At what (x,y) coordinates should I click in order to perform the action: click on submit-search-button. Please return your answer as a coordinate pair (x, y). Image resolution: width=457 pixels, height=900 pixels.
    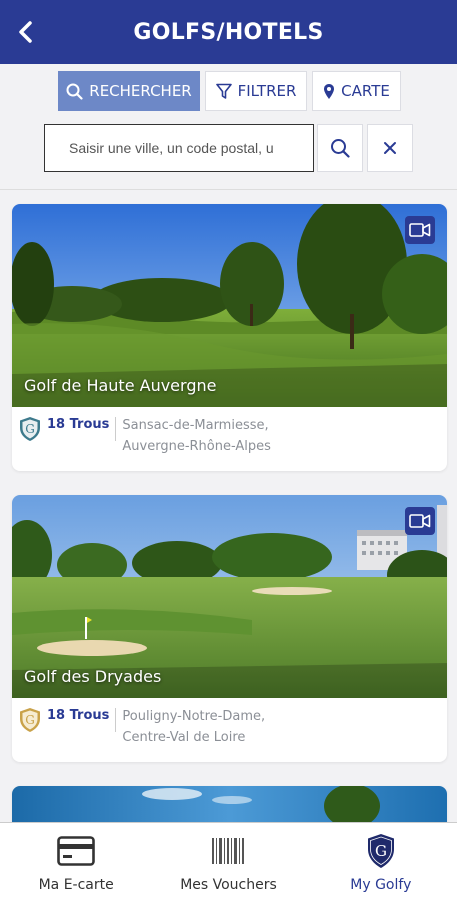
    Looking at the image, I should click on (340, 148).